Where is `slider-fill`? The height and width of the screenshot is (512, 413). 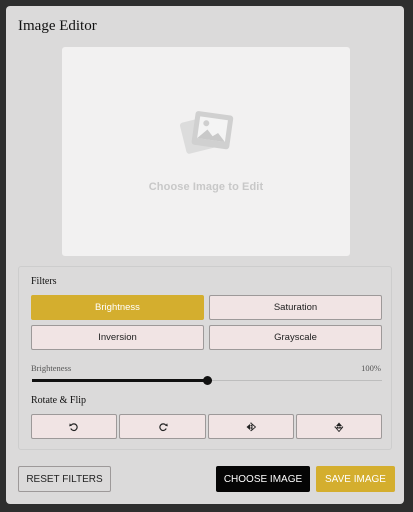
slider-fill is located at coordinates (119, 380).